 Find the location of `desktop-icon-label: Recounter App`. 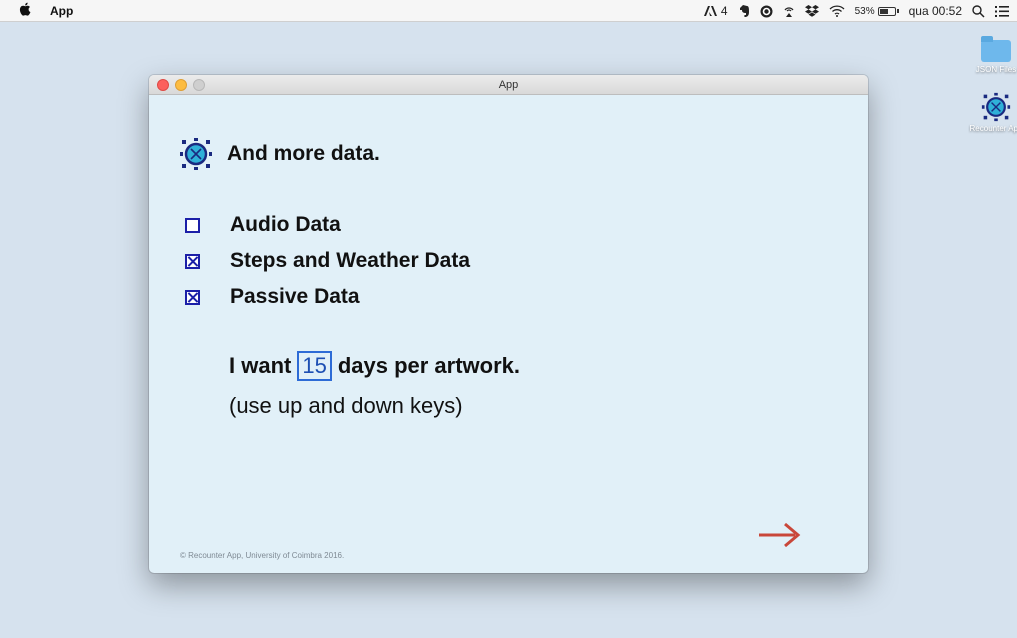

desktop-icon-label: Recounter App is located at coordinates (993, 128).